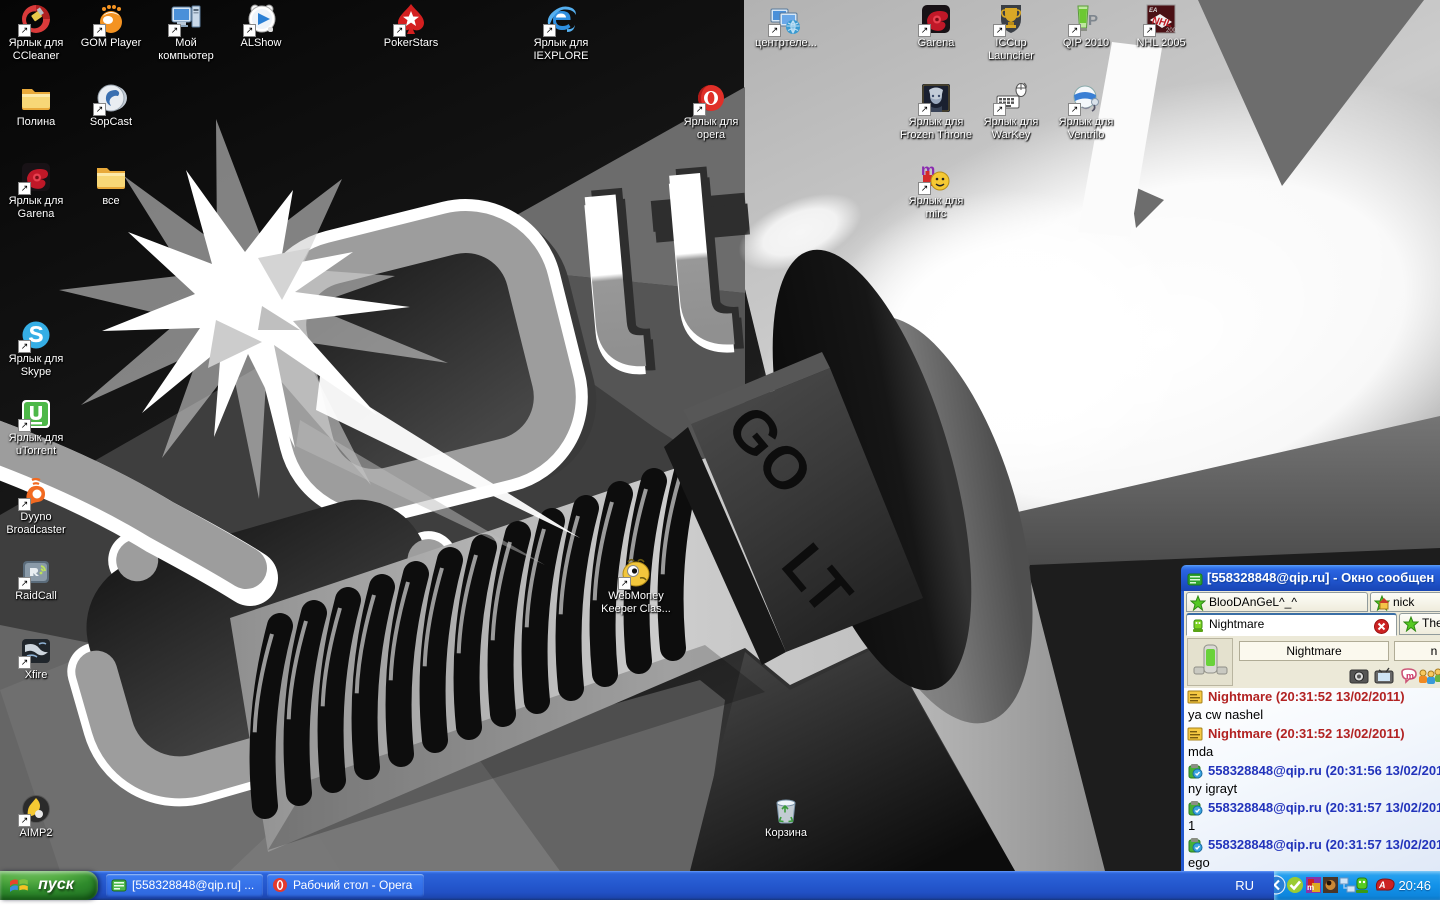 The height and width of the screenshot is (905, 1440). I want to click on svg-text: A, so click(1382, 885).